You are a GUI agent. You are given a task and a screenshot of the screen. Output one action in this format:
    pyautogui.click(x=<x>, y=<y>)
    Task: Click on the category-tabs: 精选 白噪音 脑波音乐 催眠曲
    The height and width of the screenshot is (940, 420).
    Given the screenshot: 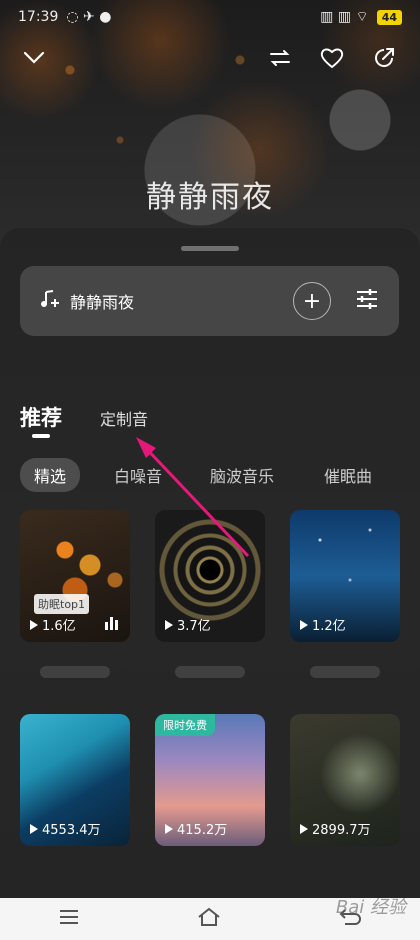 What is the action you would take?
    pyautogui.click(x=215, y=475)
    